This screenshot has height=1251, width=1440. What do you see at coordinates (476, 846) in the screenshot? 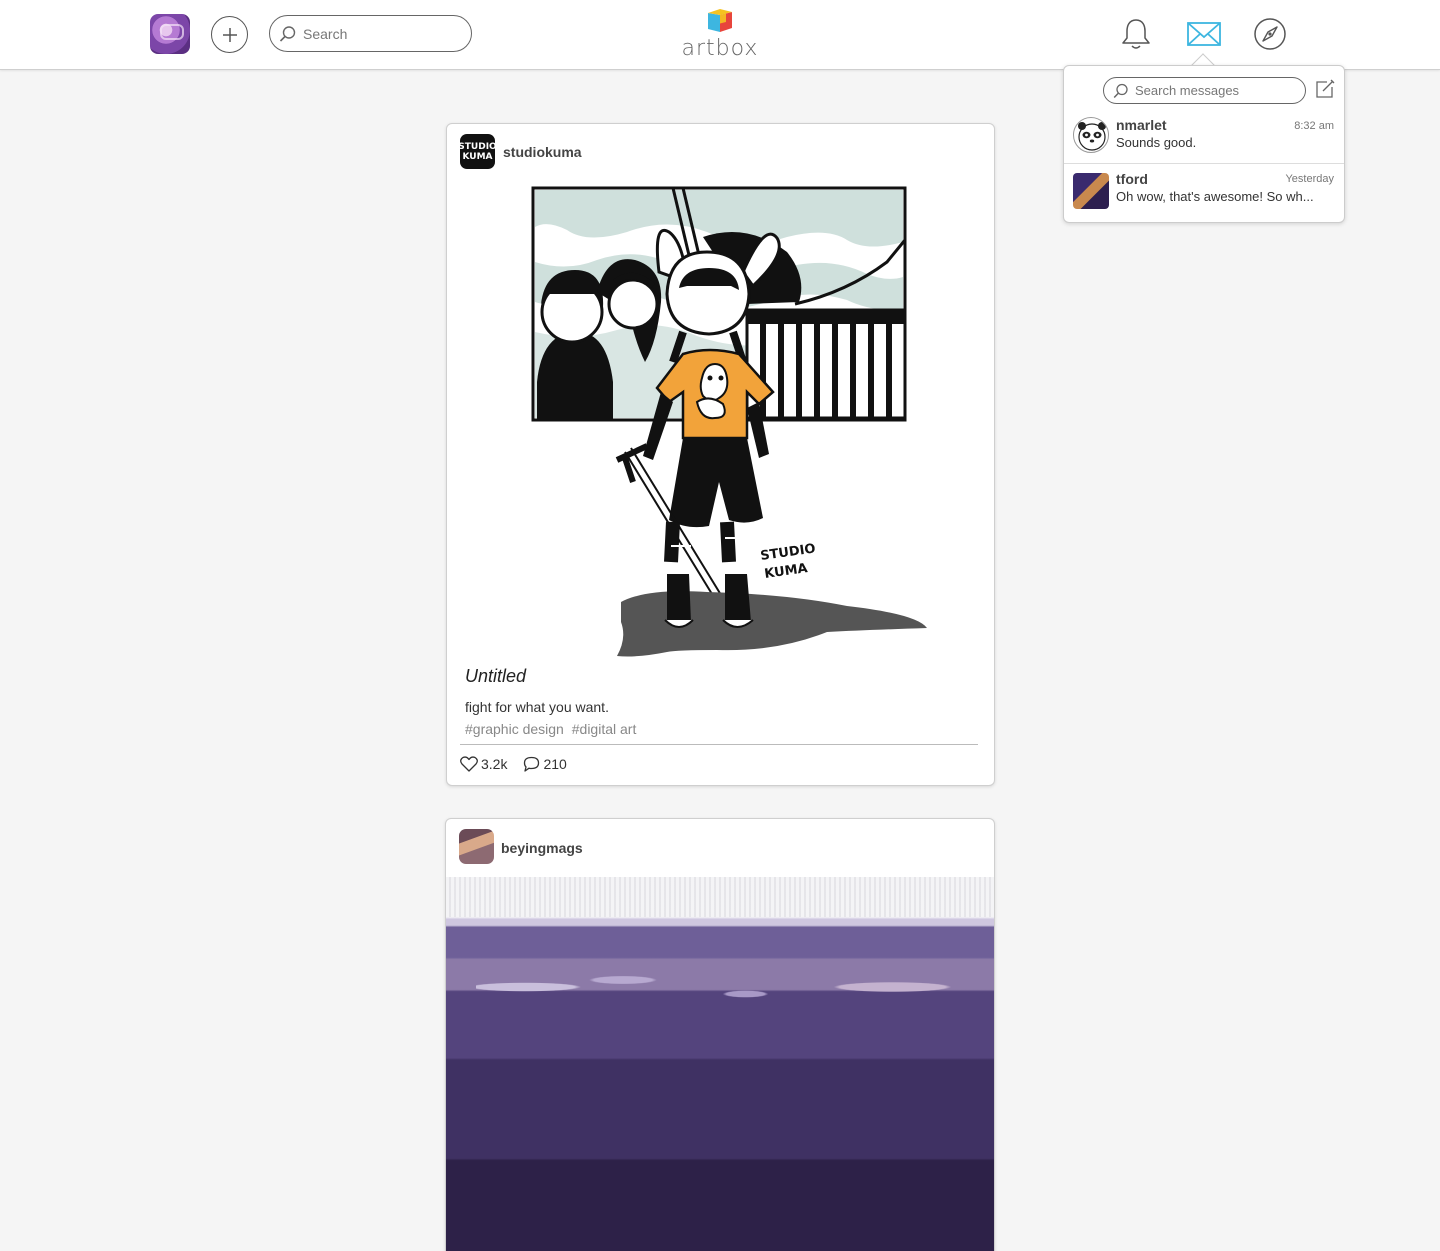
I see `post-author-avatar` at bounding box center [476, 846].